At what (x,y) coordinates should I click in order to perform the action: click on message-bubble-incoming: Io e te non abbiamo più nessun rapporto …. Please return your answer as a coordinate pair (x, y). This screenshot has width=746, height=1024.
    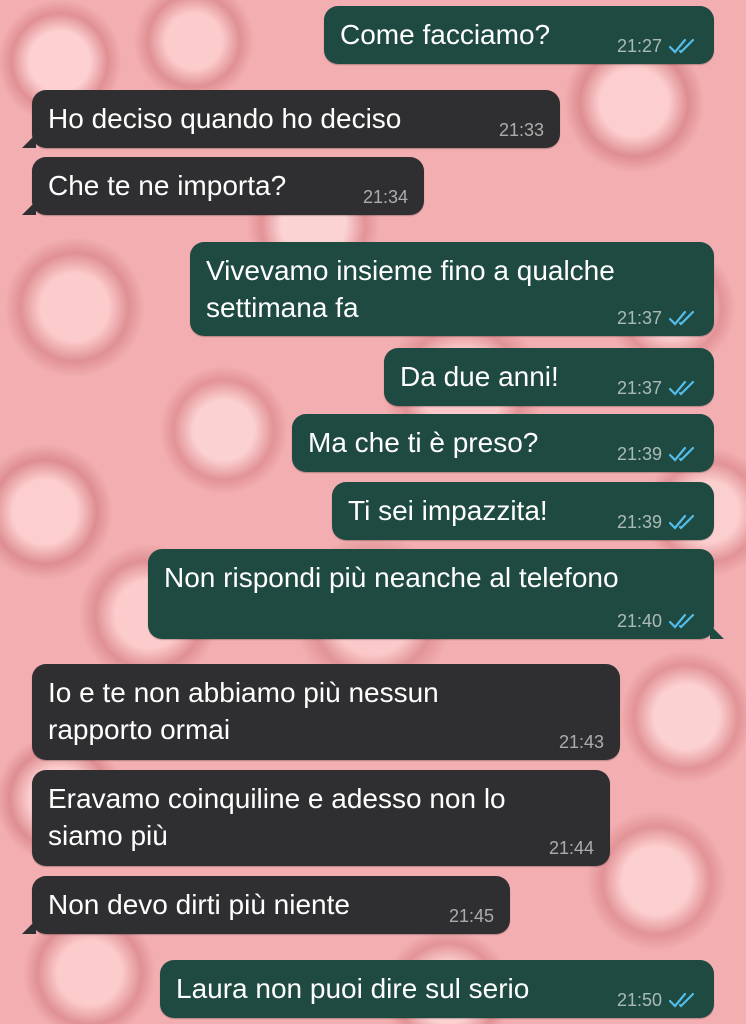
    Looking at the image, I should click on (326, 712).